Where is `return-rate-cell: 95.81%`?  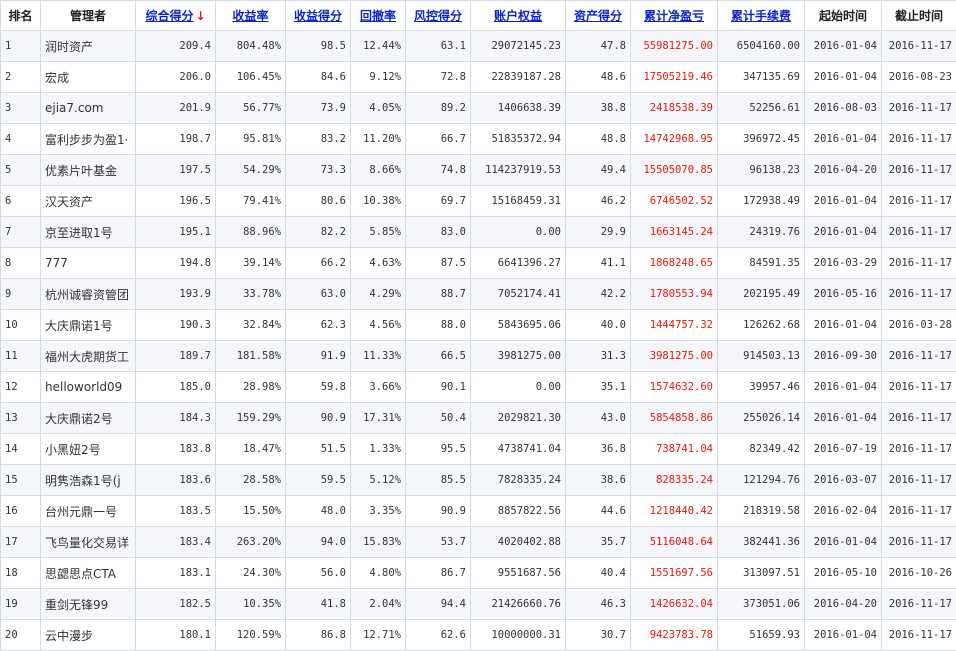
return-rate-cell: 95.81% is located at coordinates (251, 139).